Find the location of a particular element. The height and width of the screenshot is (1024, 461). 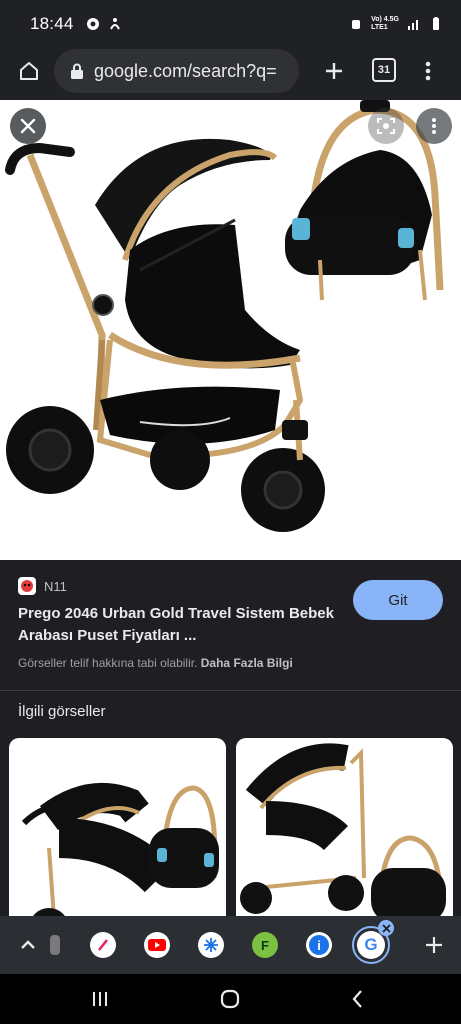

recents-icon is located at coordinates (100, 999).